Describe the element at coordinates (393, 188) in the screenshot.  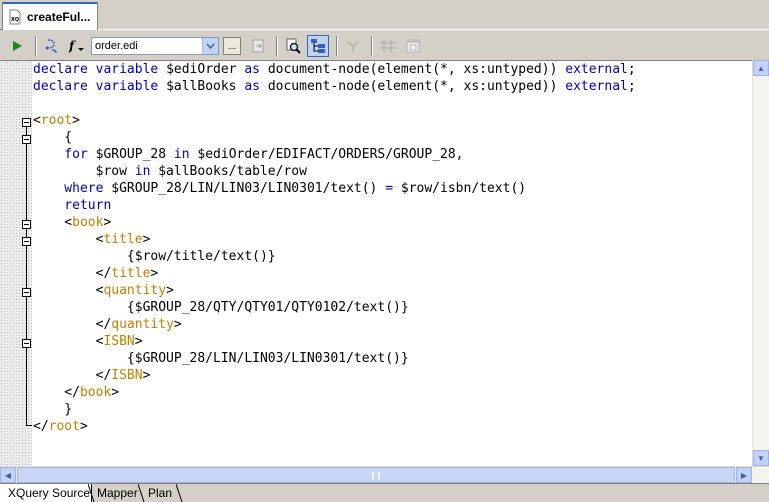
I see `code-keyword: =` at that location.